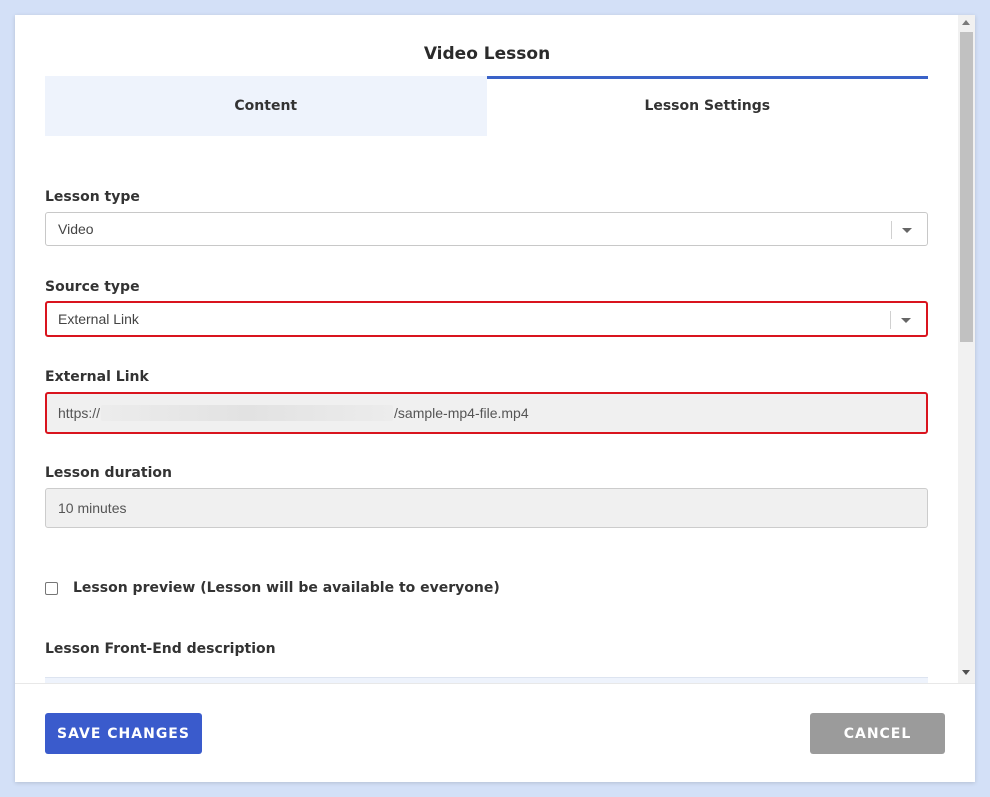 The width and height of the screenshot is (990, 797). I want to click on tab-lesson-settings-label: Lesson Settings, so click(707, 106).